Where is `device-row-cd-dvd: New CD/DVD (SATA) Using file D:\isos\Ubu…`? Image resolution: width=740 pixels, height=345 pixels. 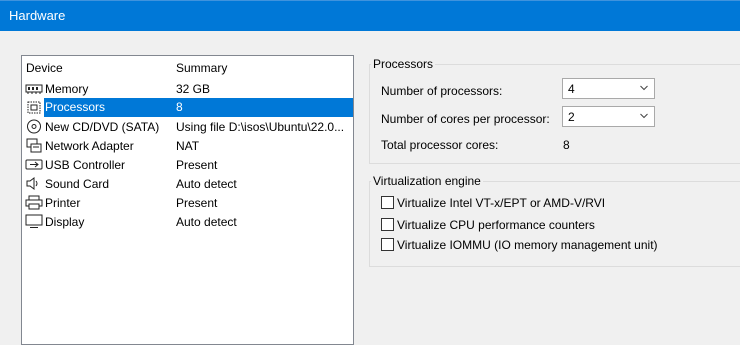 device-row-cd-dvd: New CD/DVD (SATA) Using file D:\isos\Ubu… is located at coordinates (187, 126).